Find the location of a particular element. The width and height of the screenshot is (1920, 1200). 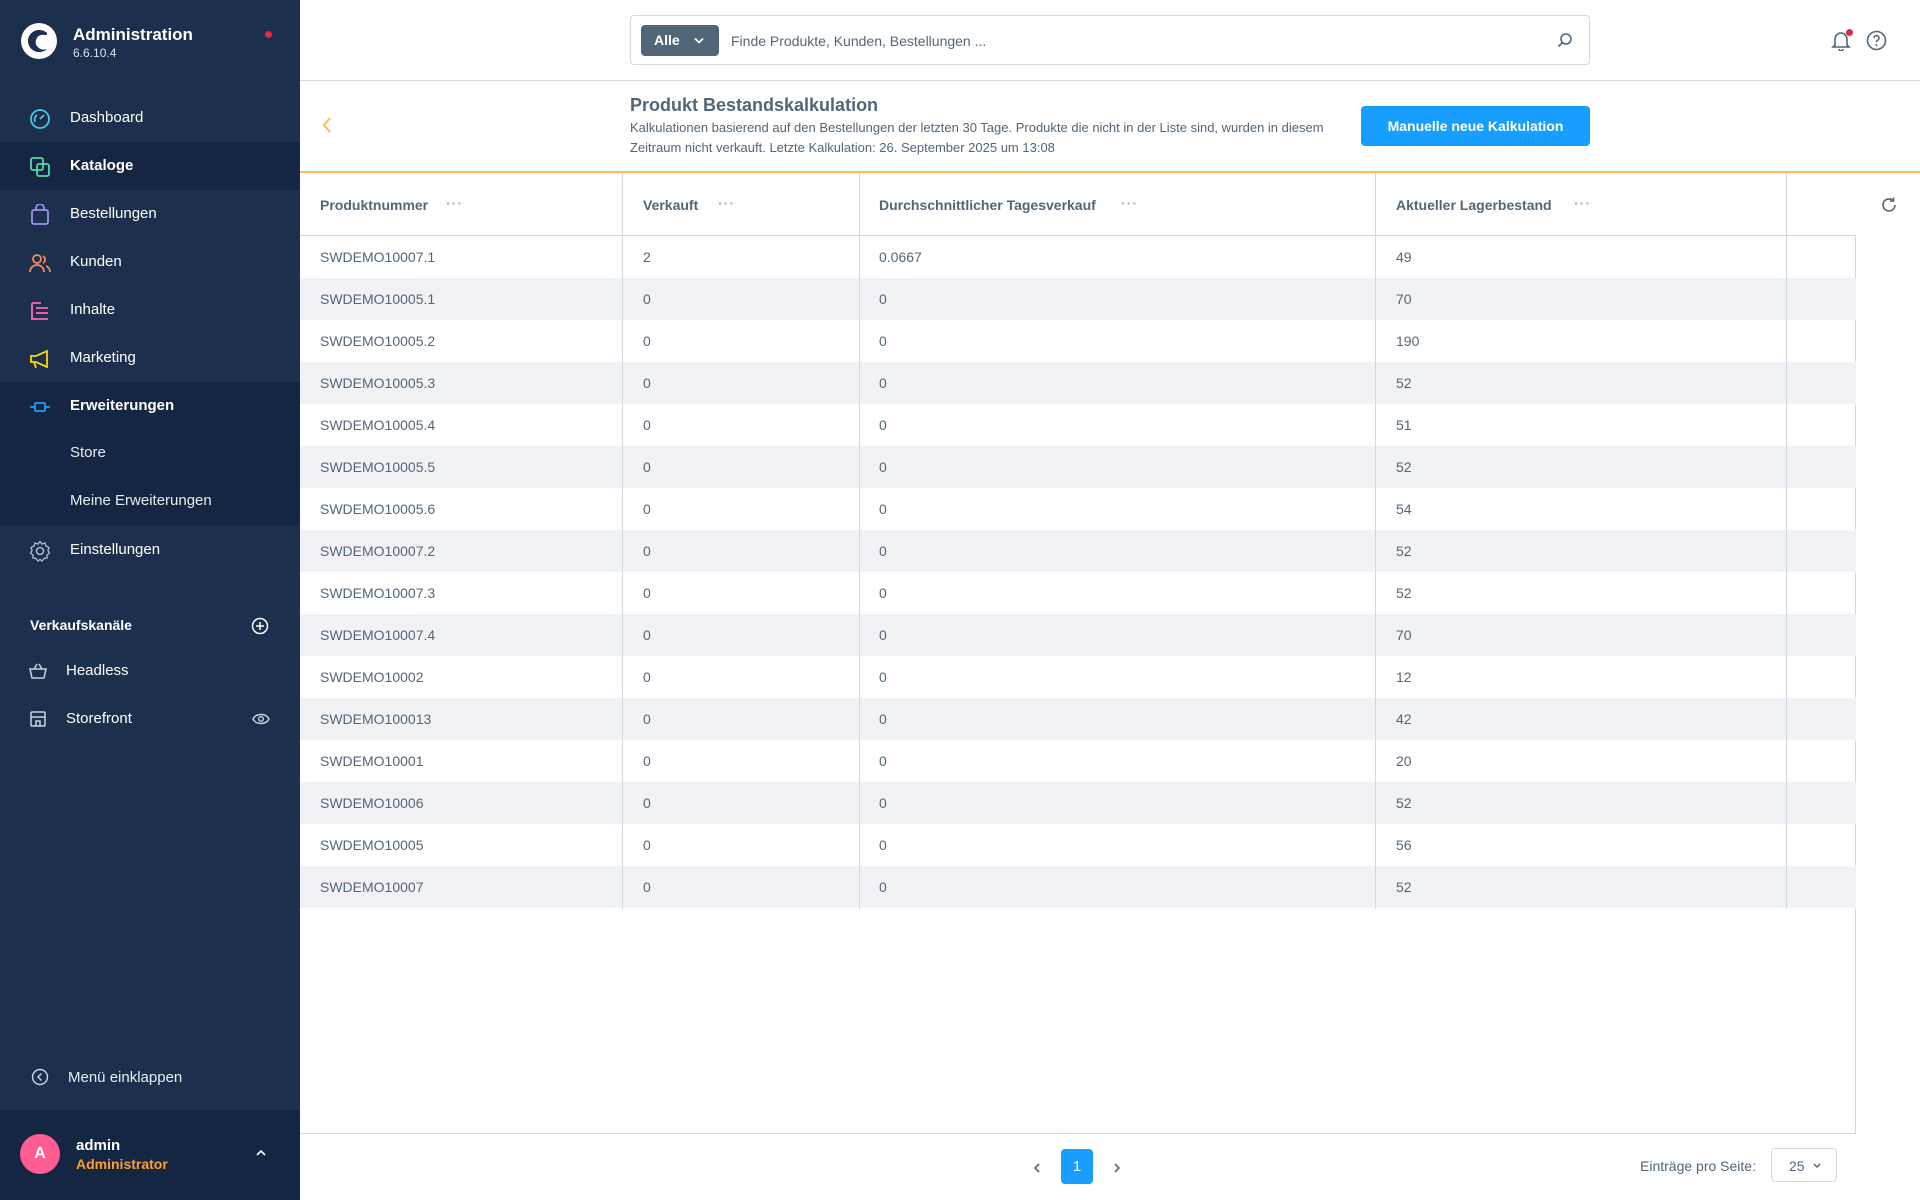

column-header-current-stock: Aktueller Lagerbestand ··· is located at coordinates (1581, 204).